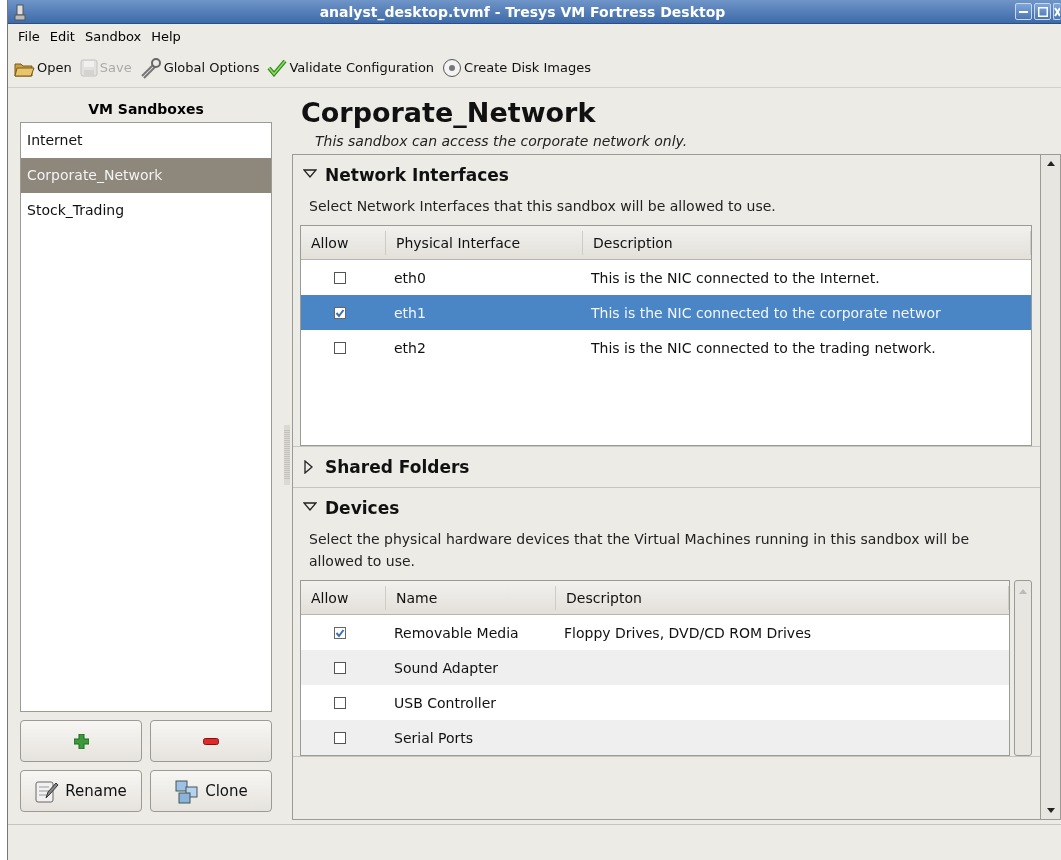  What do you see at coordinates (445, 702) in the screenshot?
I see `table-cell-text: USB Controller` at bounding box center [445, 702].